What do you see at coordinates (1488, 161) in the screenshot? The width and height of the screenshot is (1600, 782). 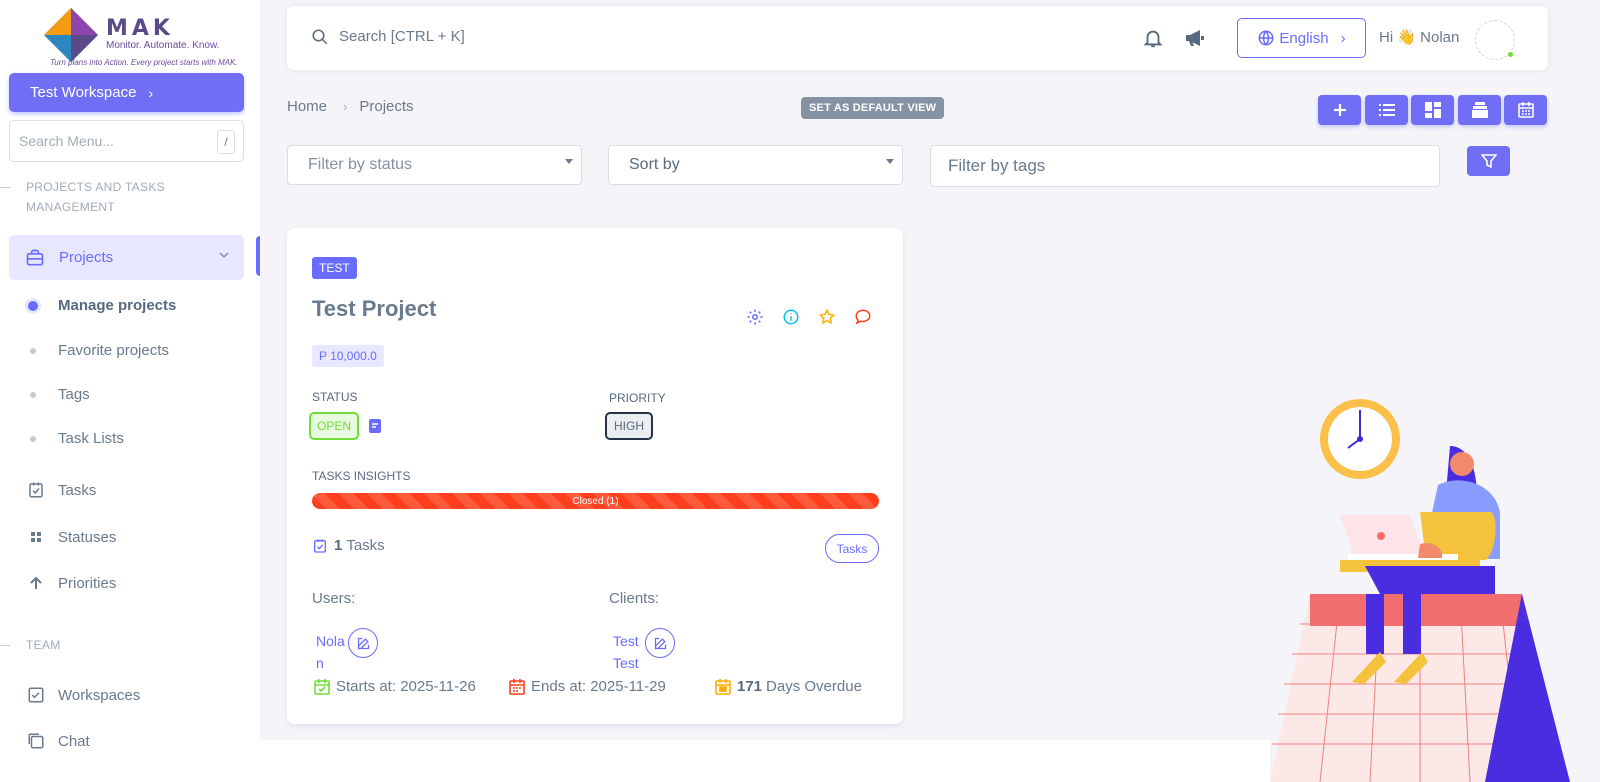 I see `apply-filter-button` at bounding box center [1488, 161].